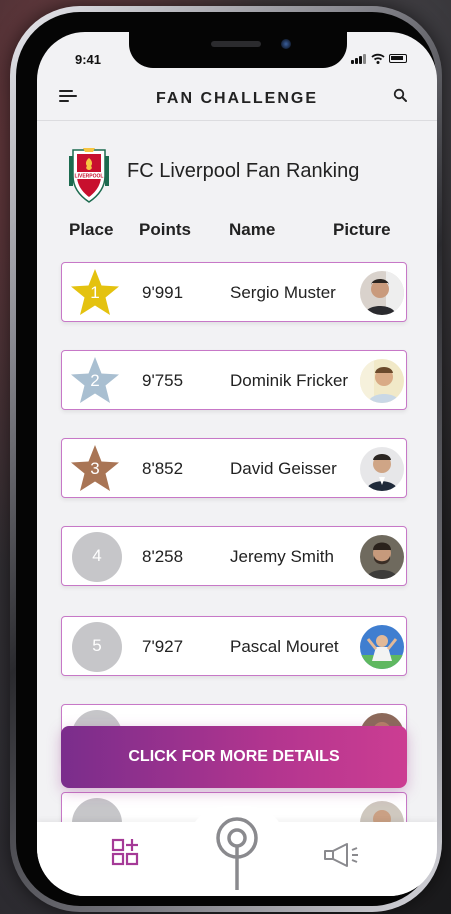 This screenshot has width=451, height=914. I want to click on status-time: 9:41, so click(88, 59).